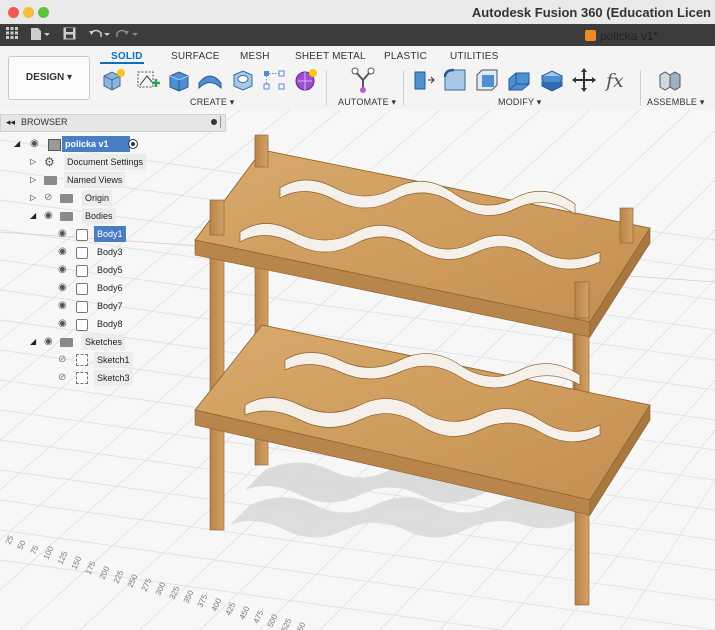  Describe the element at coordinates (97, 198) in the screenshot. I see `origin-label: Origin` at that location.